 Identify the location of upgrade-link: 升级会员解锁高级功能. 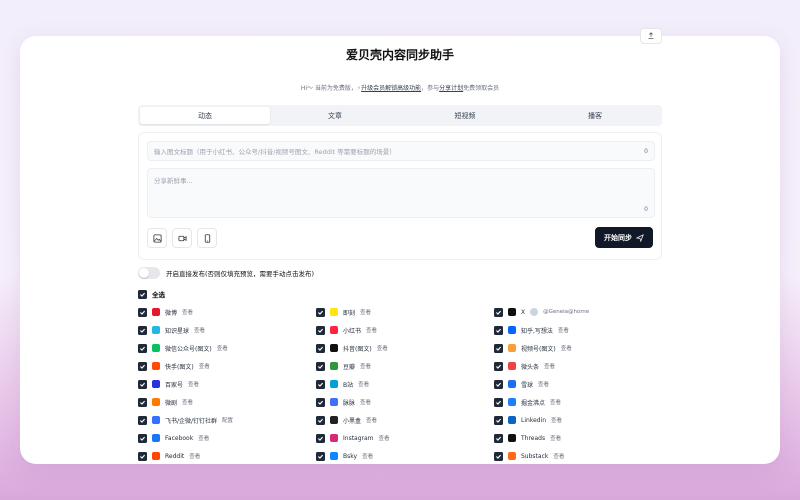
(391, 88).